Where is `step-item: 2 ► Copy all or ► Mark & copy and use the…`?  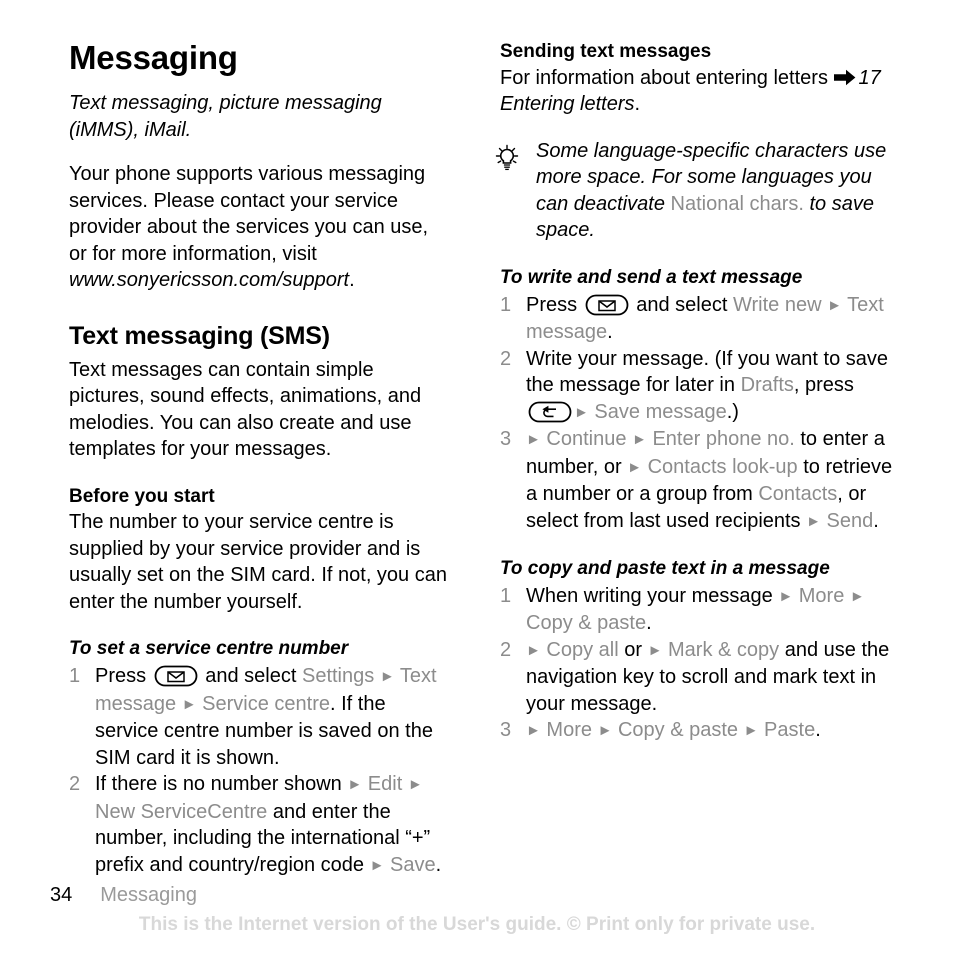 step-item: 2 ► Copy all or ► Mark & copy and use the… is located at coordinates (699, 677).